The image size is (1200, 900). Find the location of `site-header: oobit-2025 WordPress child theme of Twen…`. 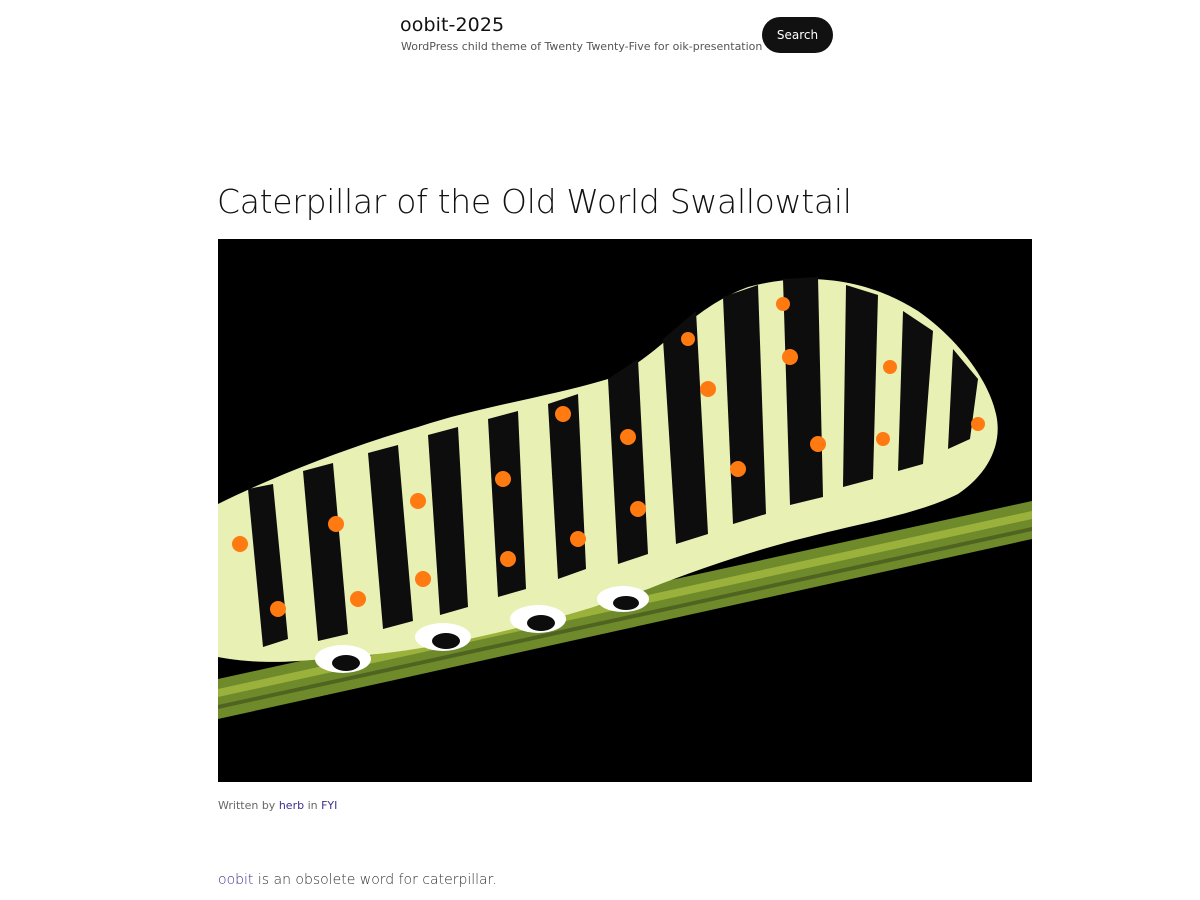

site-header: oobit-2025 WordPress child theme of Twen… is located at coordinates (620, 36).